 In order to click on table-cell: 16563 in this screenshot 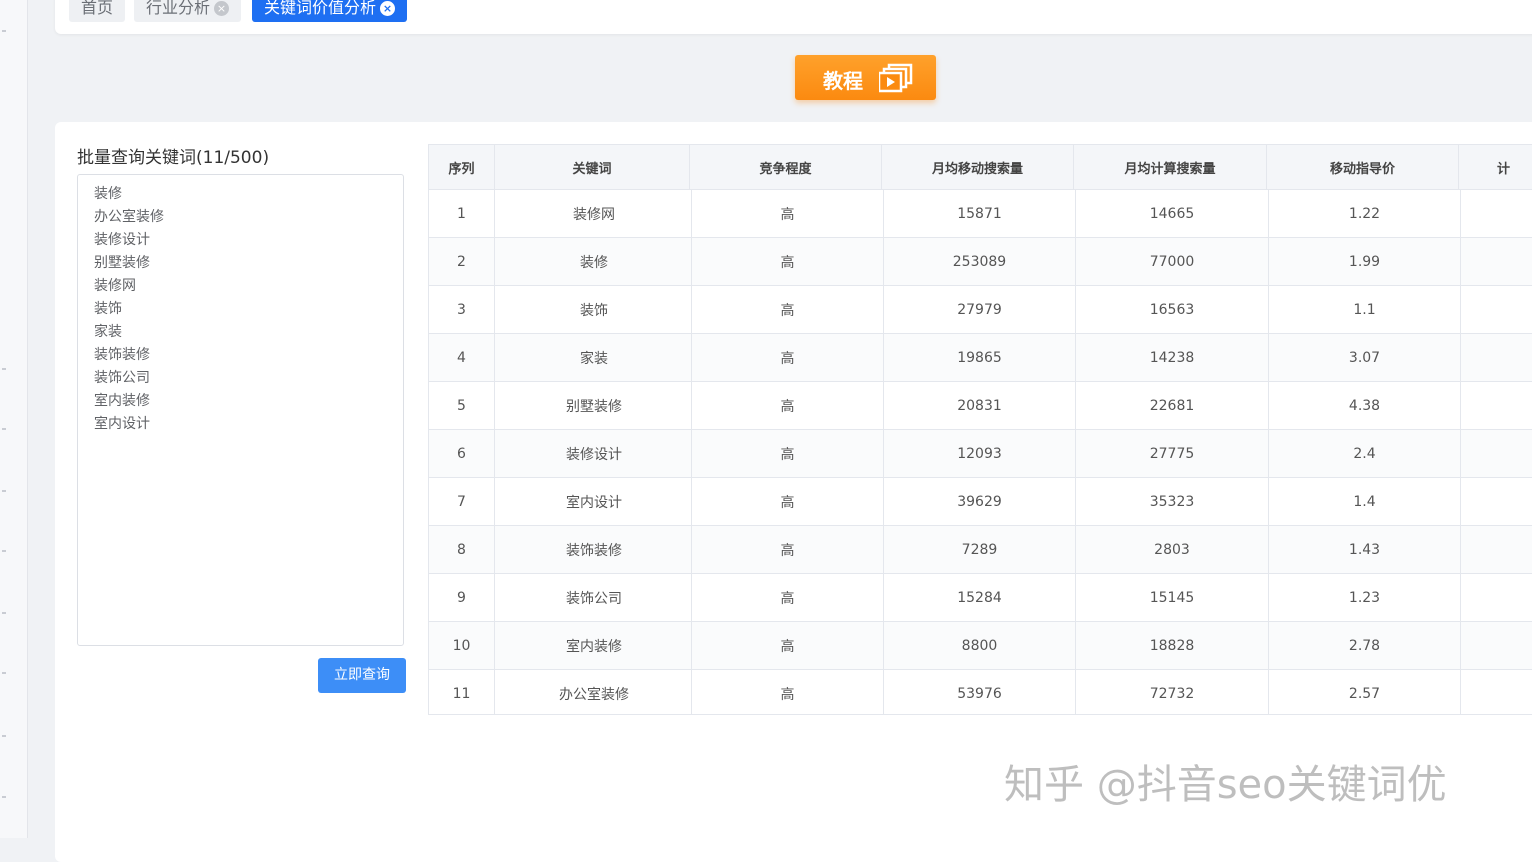, I will do `click(1172, 309)`.